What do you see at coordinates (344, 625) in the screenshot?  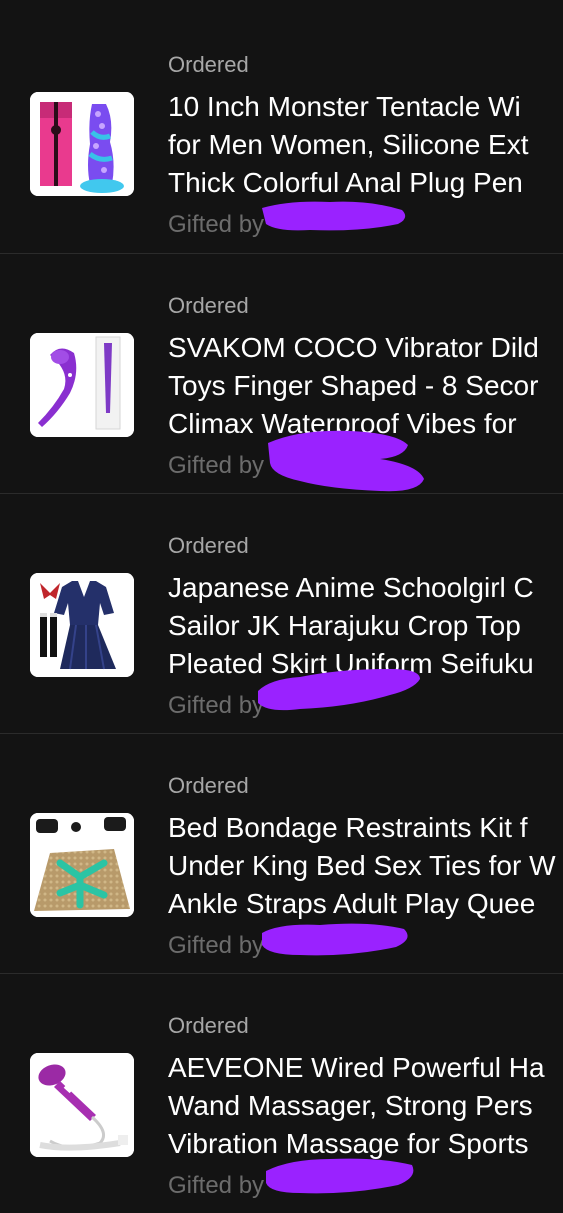 I see `product-title-line: Sailor JK Harajuku Crop Top` at bounding box center [344, 625].